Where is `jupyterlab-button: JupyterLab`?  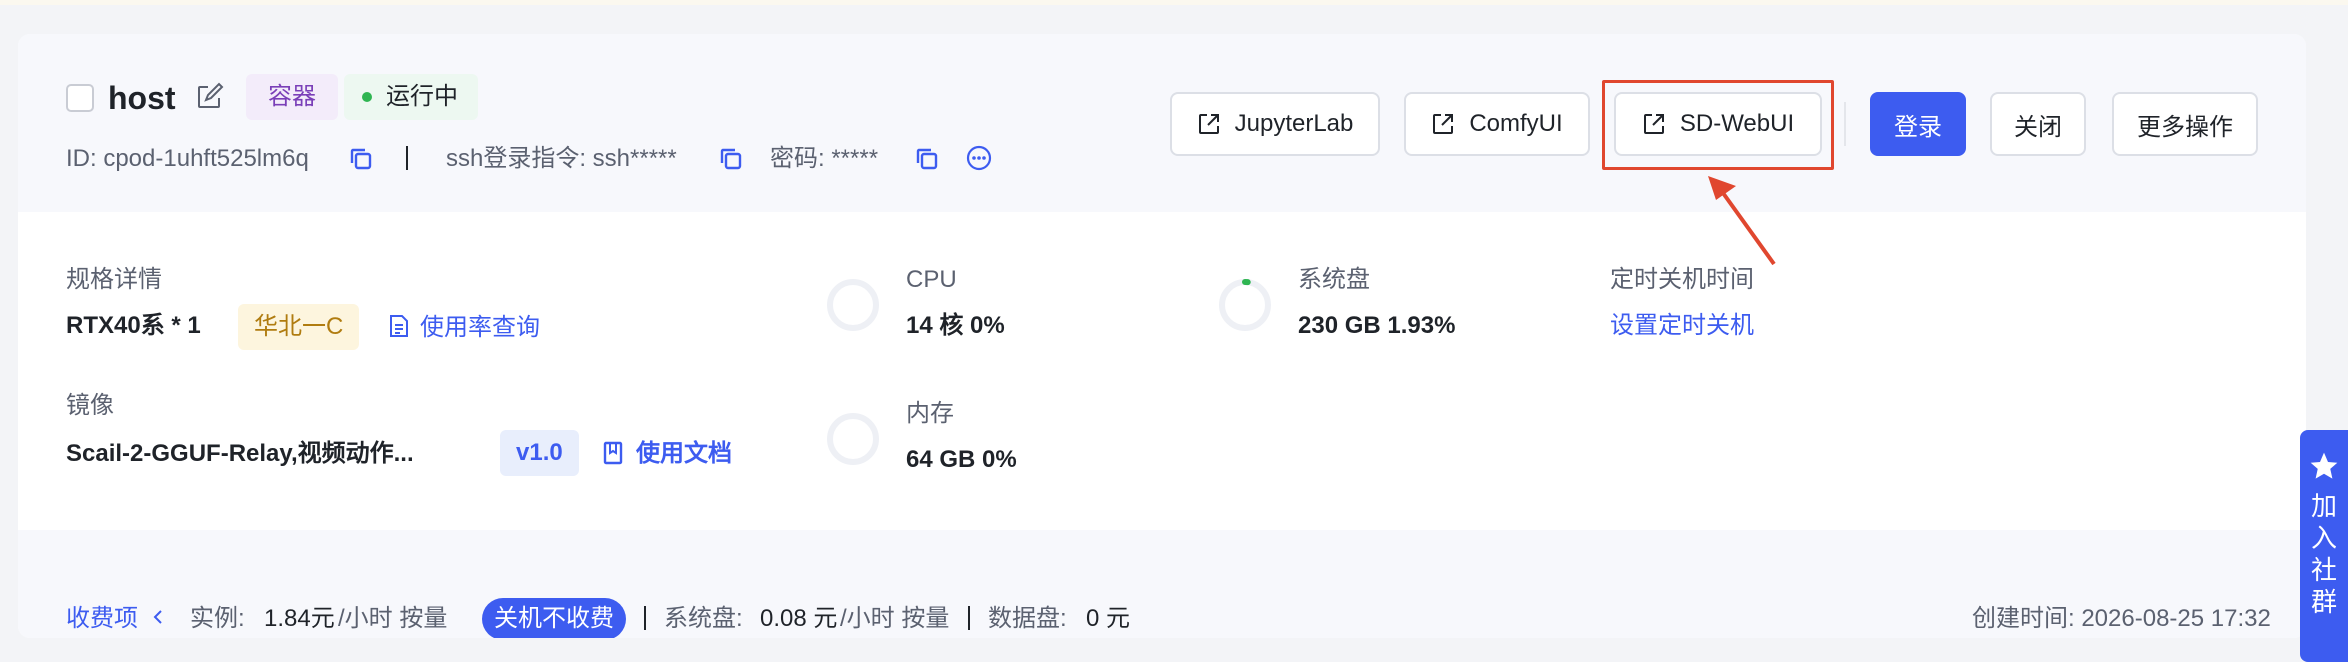 jupyterlab-button: JupyterLab is located at coordinates (1275, 124).